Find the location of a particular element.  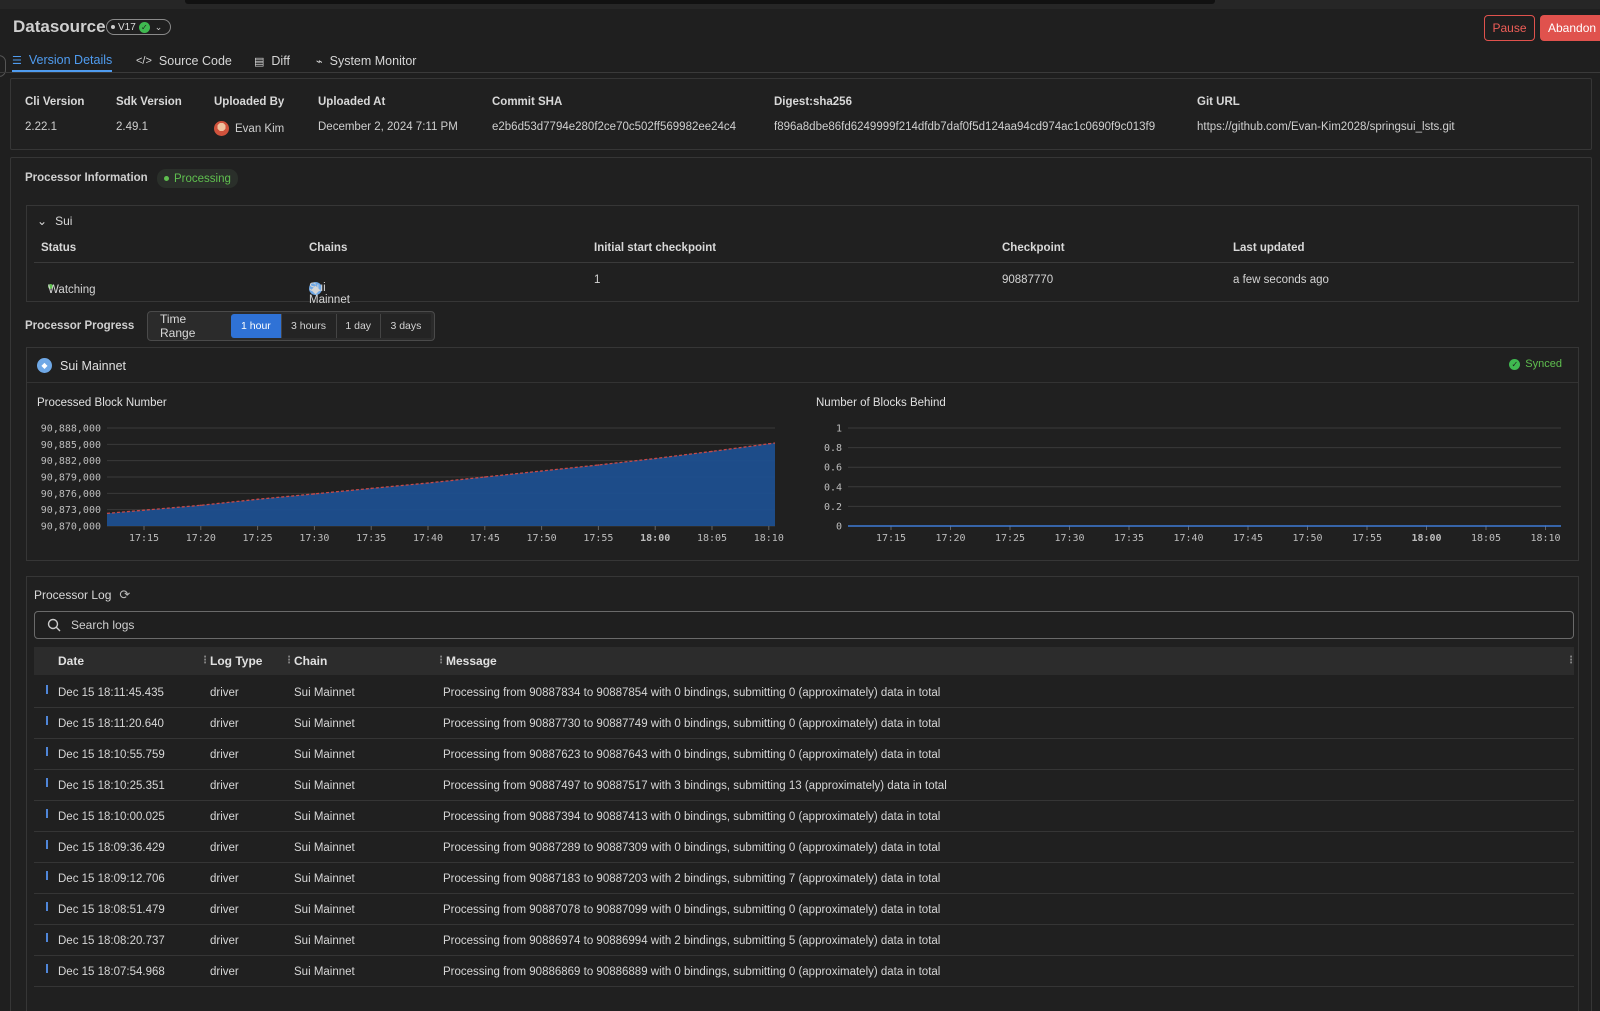

git-url-label: Git URL is located at coordinates (1218, 102).